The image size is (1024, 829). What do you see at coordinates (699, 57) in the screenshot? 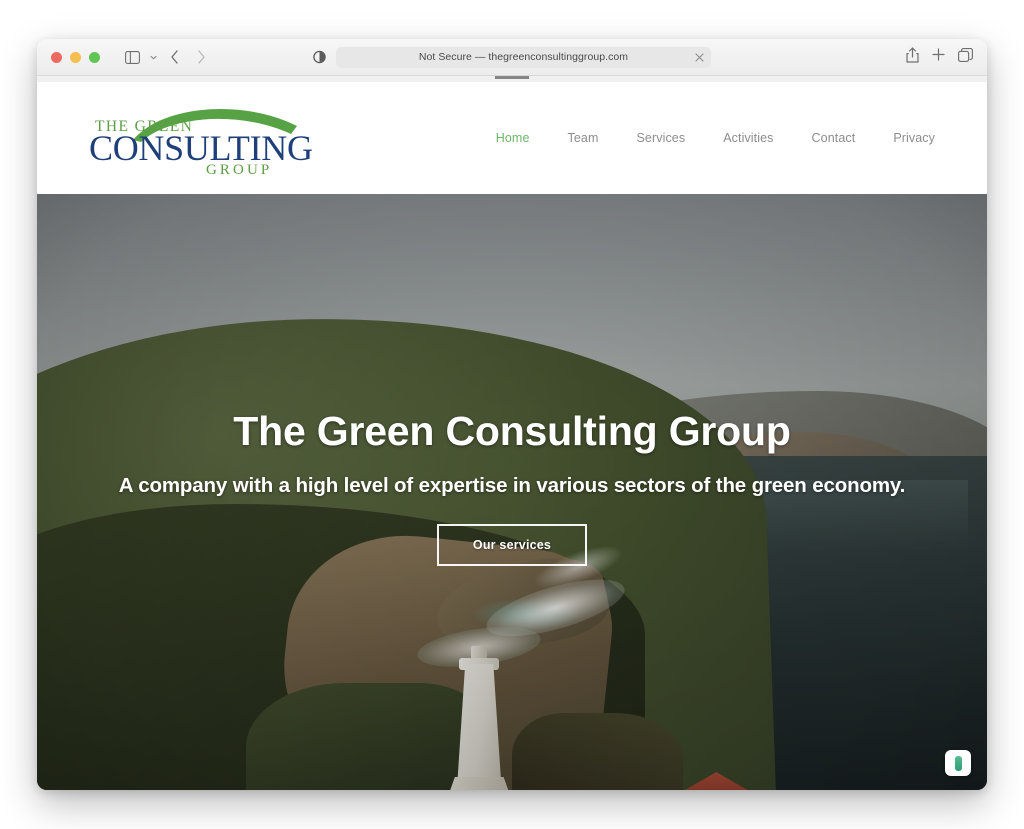
I see `stop-loading-icon` at bounding box center [699, 57].